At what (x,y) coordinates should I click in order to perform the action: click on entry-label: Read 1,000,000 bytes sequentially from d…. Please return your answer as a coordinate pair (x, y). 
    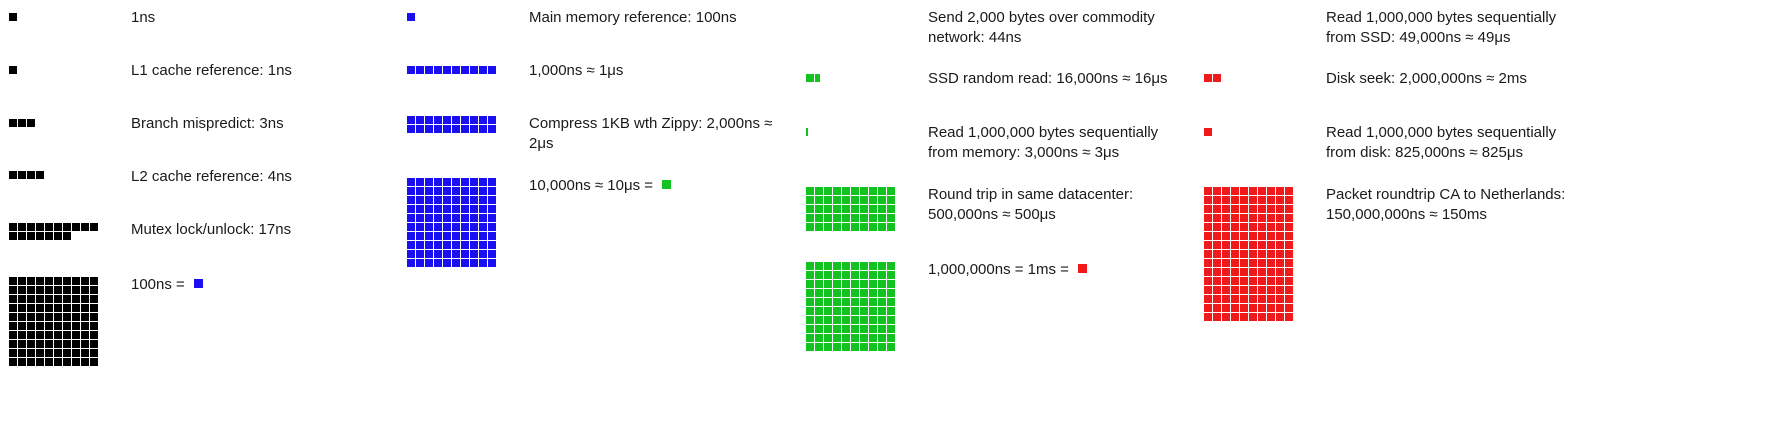
    Looking at the image, I should click on (1441, 142).